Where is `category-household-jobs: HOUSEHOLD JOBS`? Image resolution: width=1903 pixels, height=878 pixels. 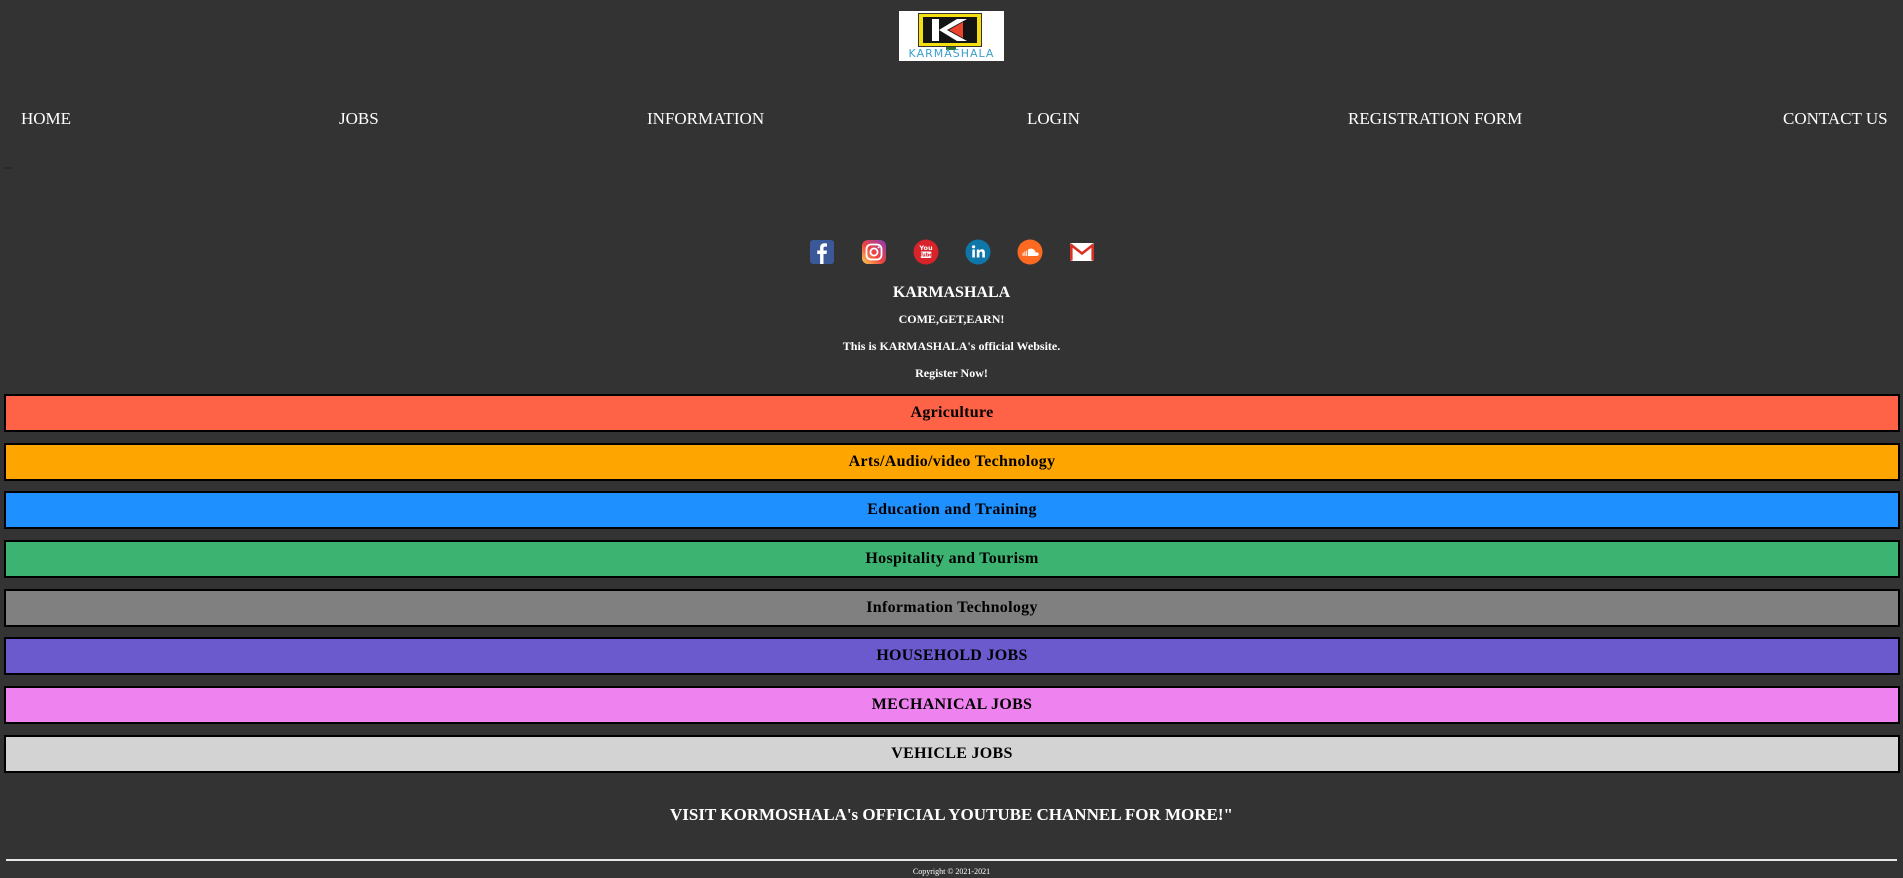 category-household-jobs: HOUSEHOLD JOBS is located at coordinates (952, 656).